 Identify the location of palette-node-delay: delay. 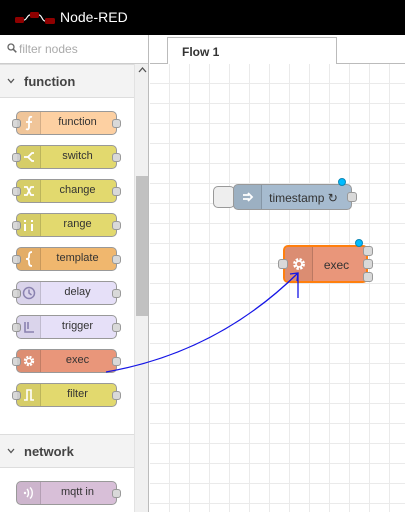
(66, 293).